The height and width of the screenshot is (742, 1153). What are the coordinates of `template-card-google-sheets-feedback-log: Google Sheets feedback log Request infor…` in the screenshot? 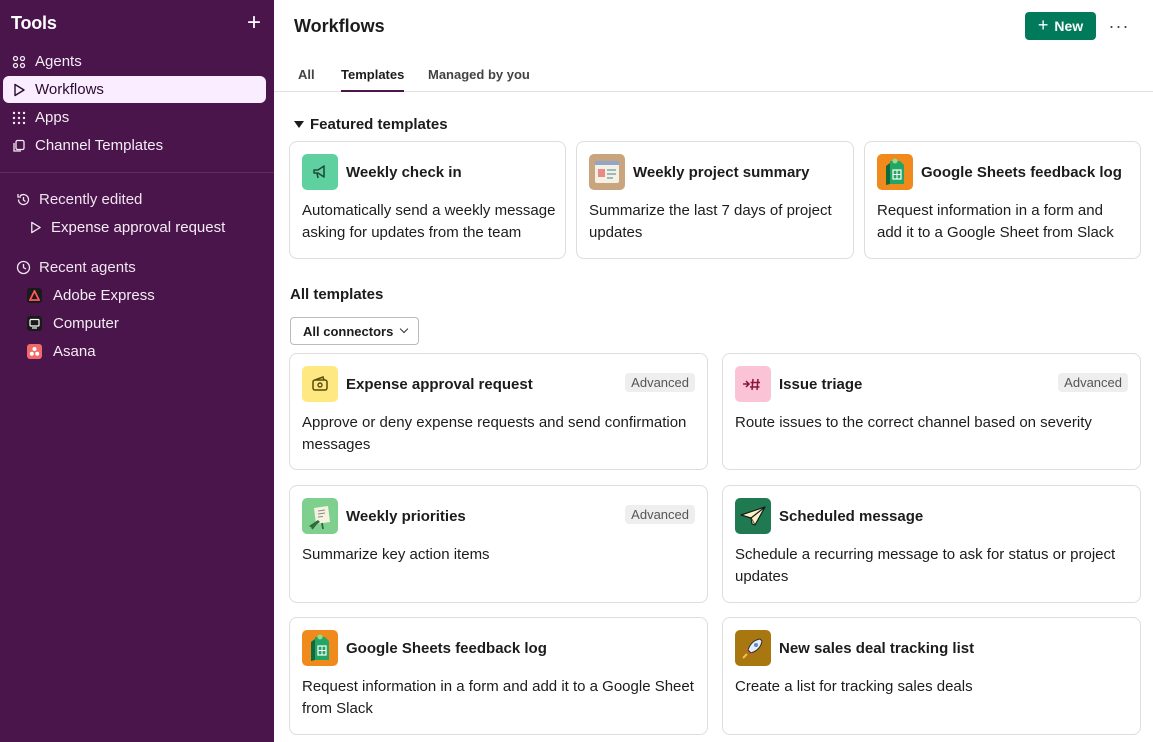 It's located at (498, 676).